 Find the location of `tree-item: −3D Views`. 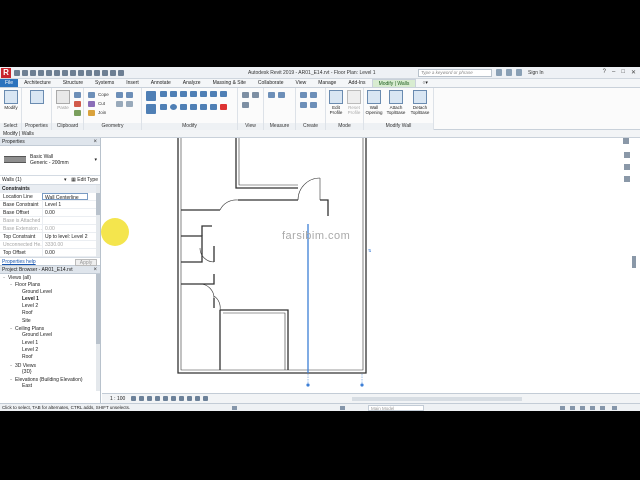

tree-item: −3D Views is located at coordinates (50, 365).